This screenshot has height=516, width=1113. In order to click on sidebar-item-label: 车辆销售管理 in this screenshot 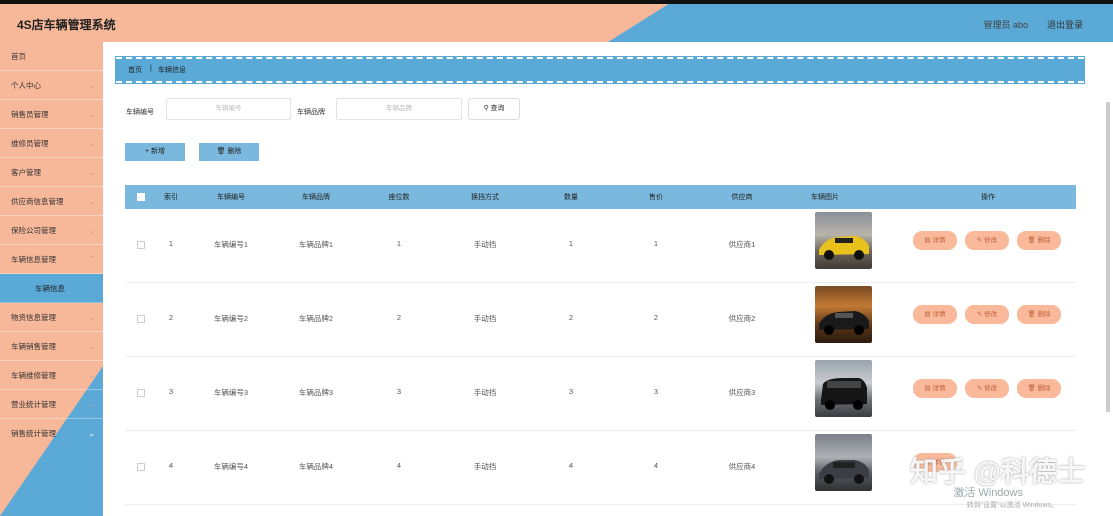, I will do `click(33, 346)`.